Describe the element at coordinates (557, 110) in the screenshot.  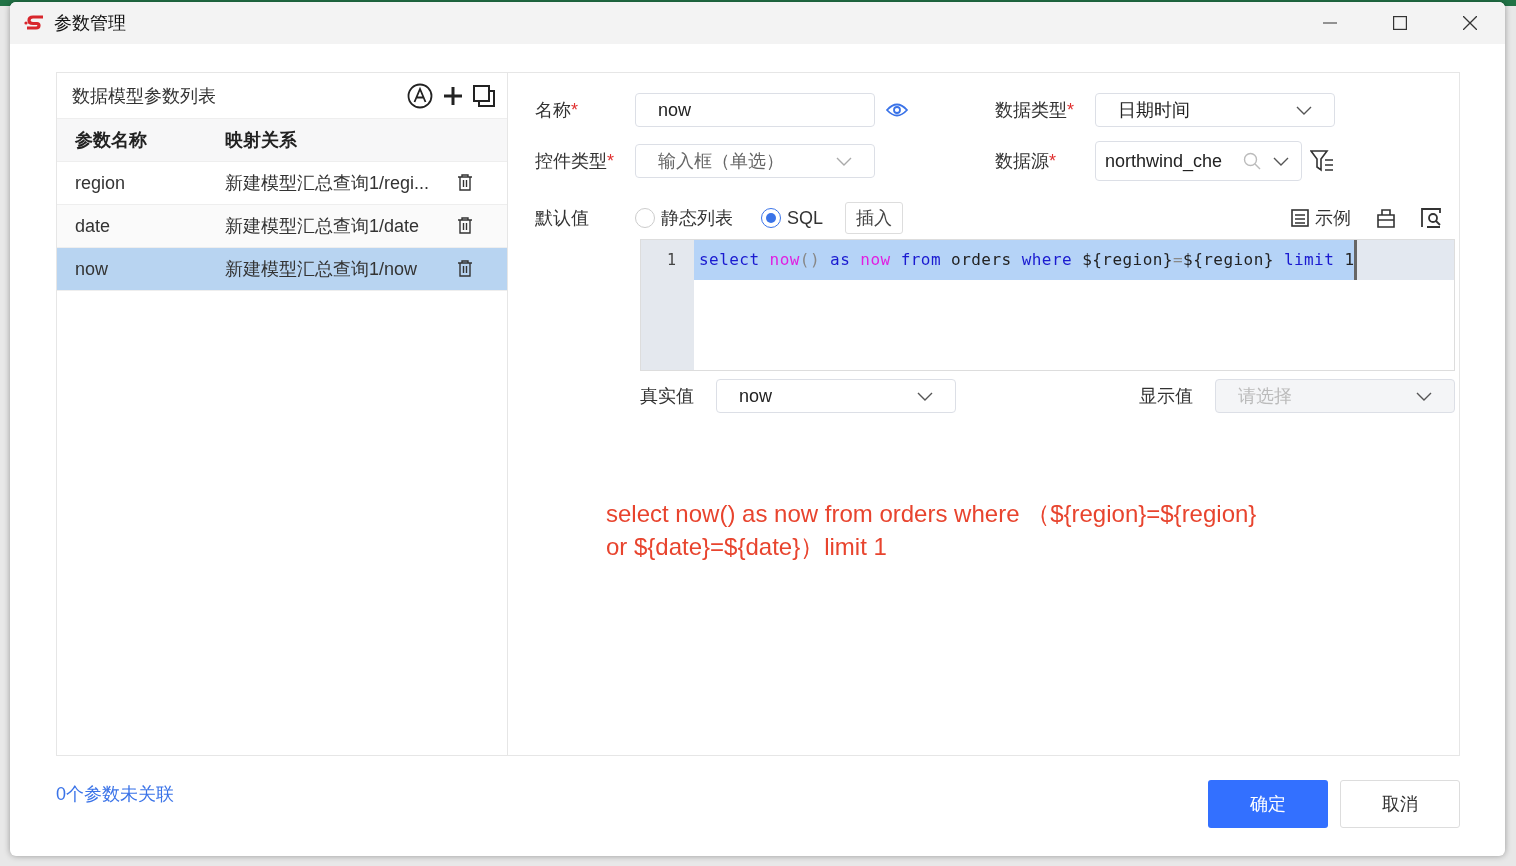
I see `field-label: 名称*` at that location.